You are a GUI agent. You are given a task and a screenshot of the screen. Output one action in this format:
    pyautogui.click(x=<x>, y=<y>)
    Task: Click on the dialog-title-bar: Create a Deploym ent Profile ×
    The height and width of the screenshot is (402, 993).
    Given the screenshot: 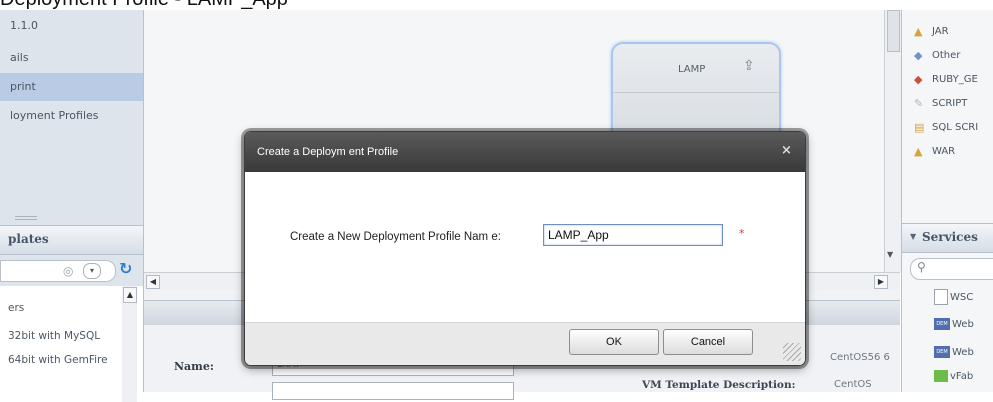 What is the action you would take?
    pyautogui.click(x=525, y=152)
    